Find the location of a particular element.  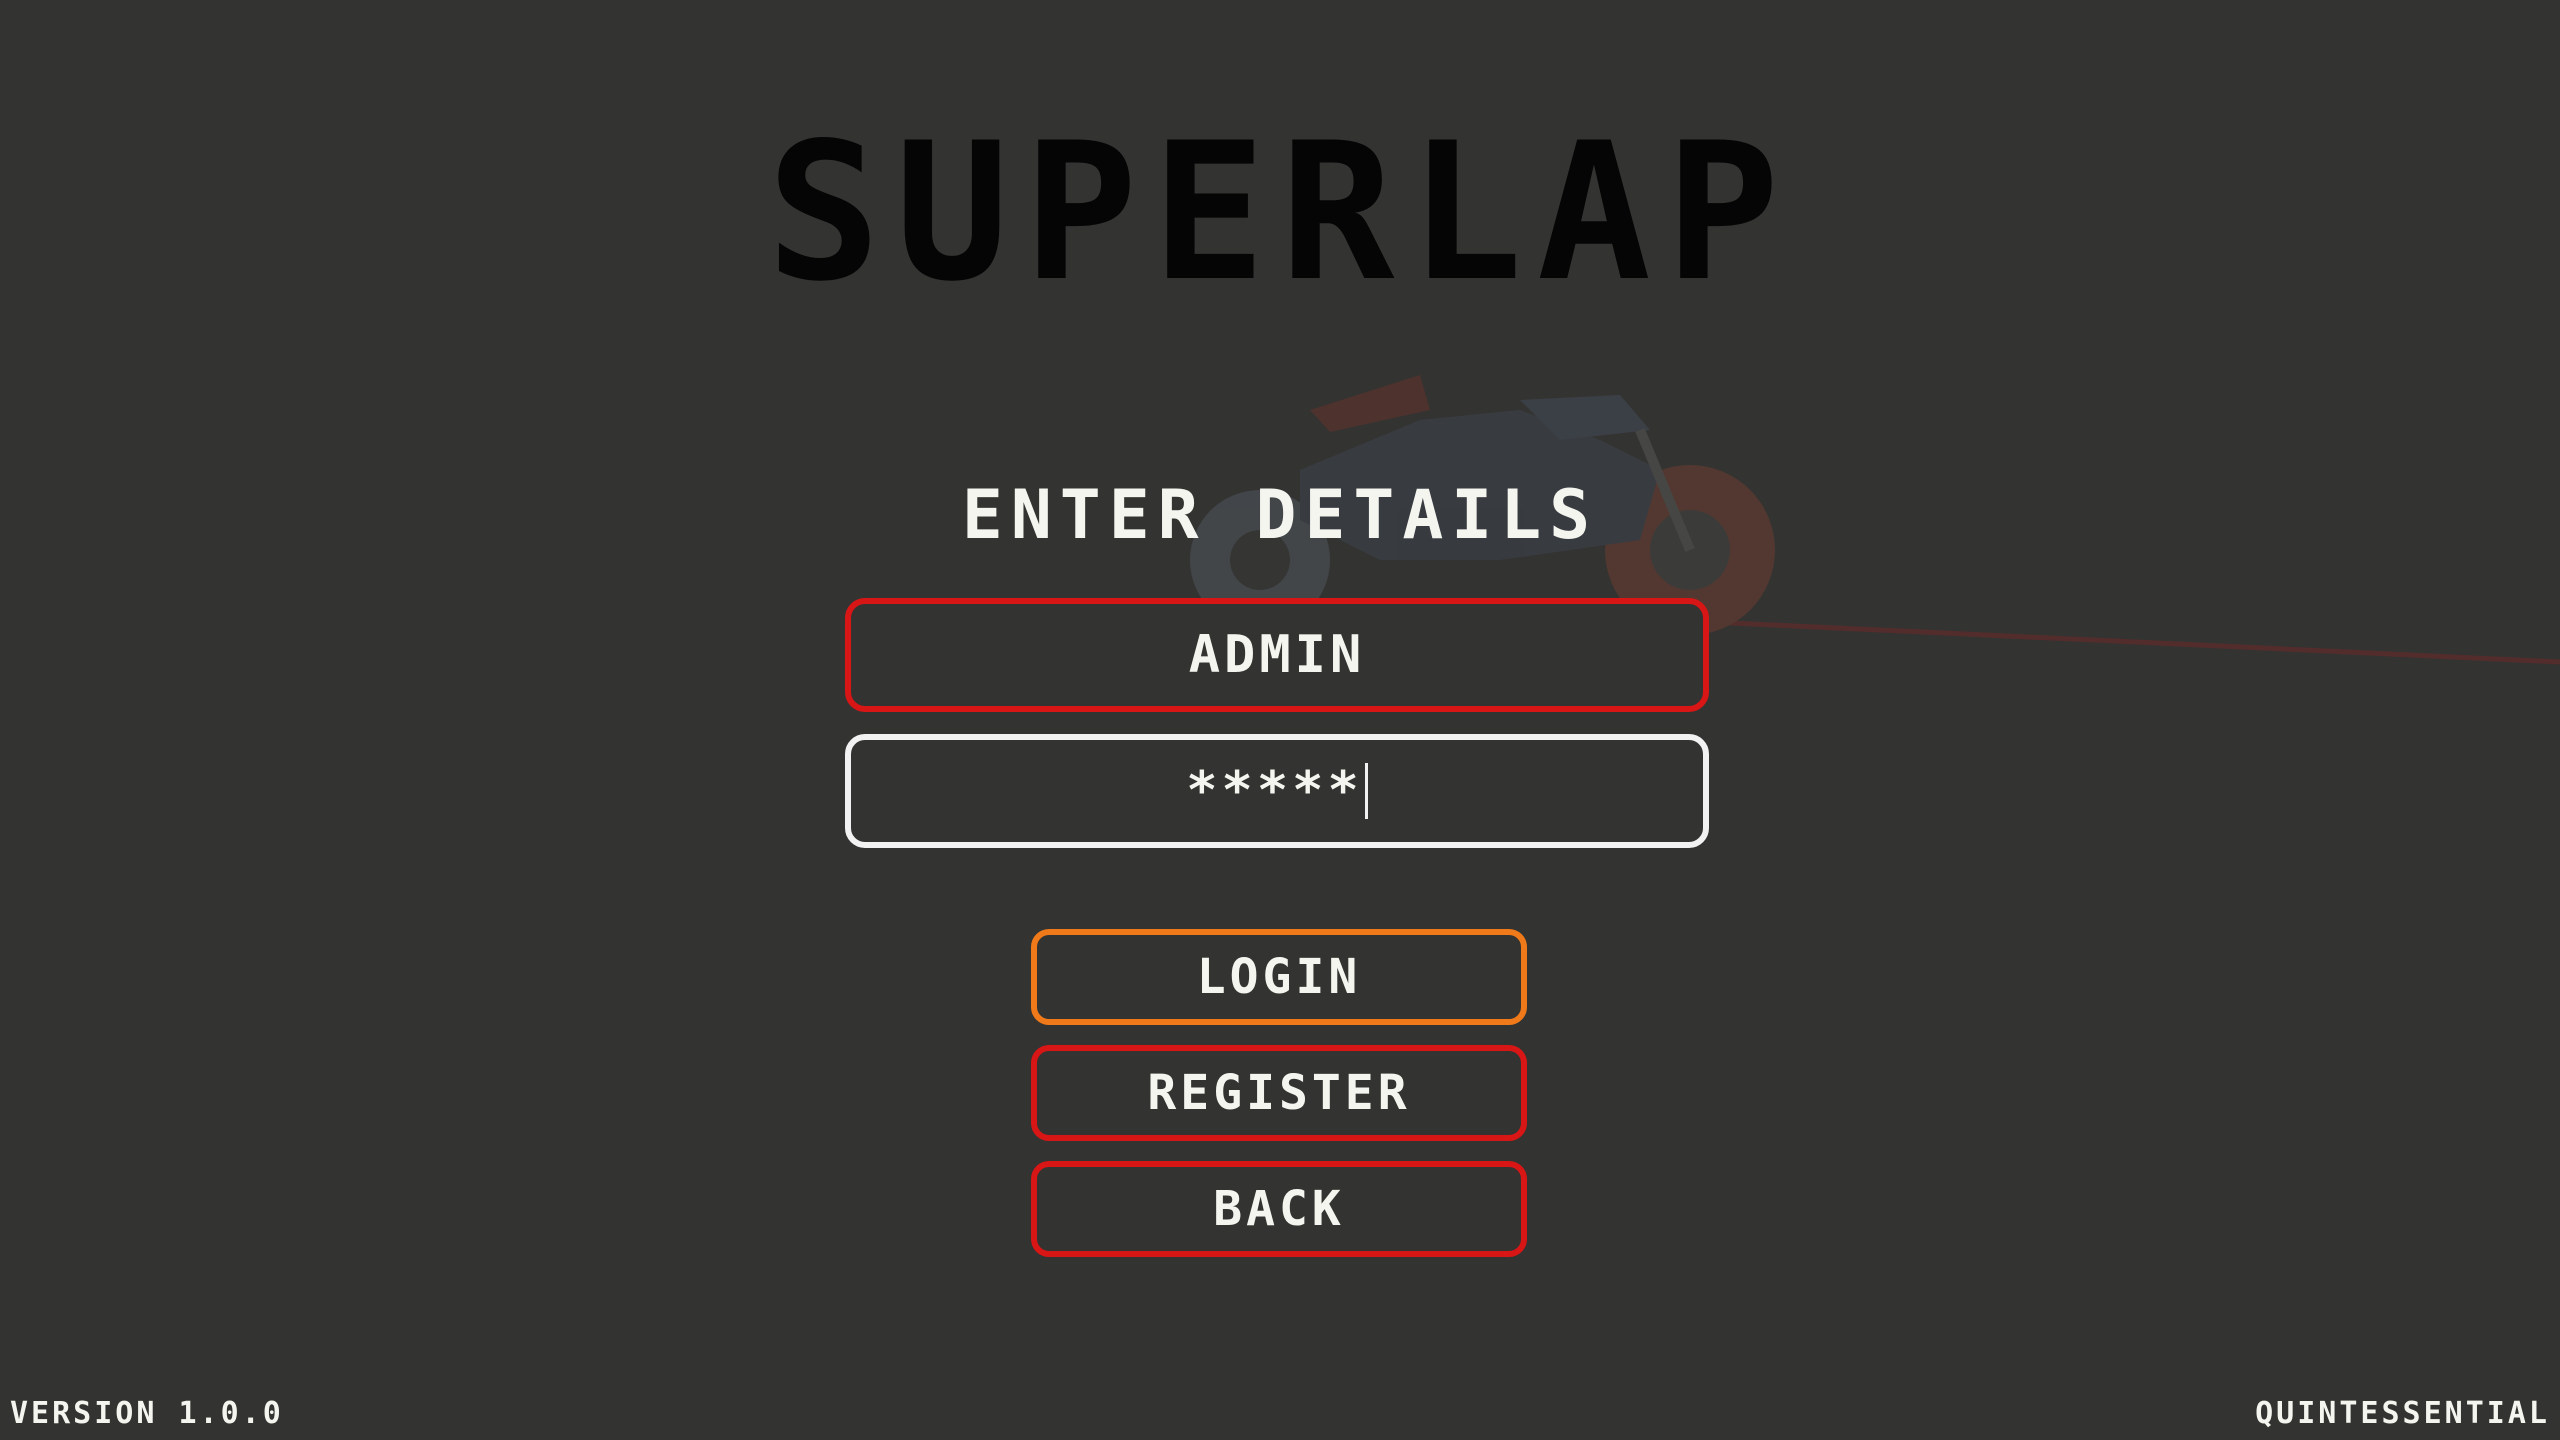

login-button: LOGIN is located at coordinates (1279, 977).